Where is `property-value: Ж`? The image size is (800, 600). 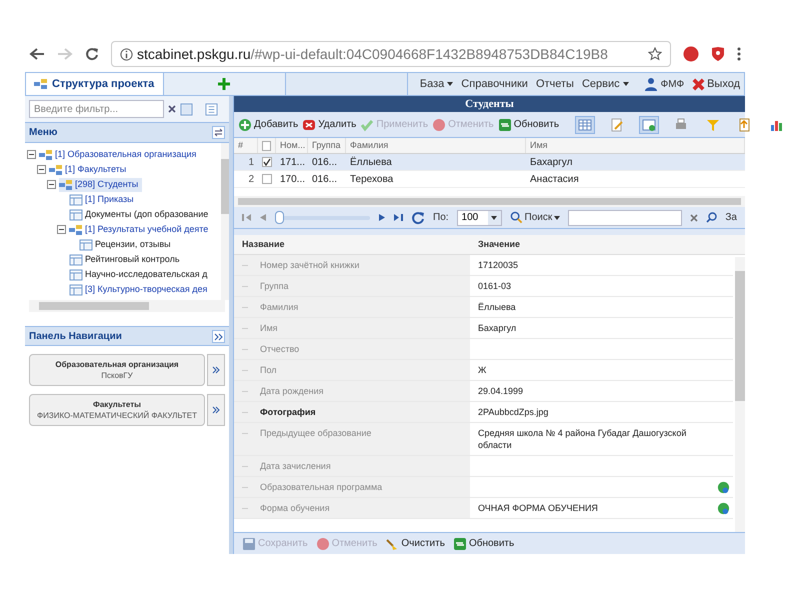
property-value: Ж is located at coordinates (591, 370).